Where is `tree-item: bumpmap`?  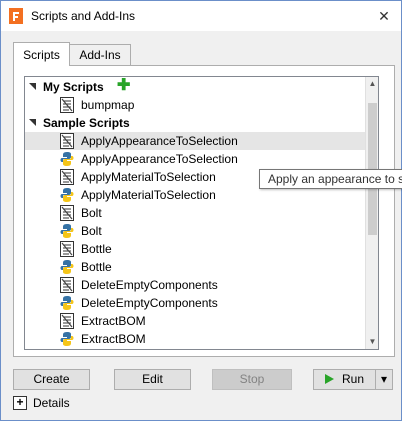
tree-item: bumpmap is located at coordinates (195, 105).